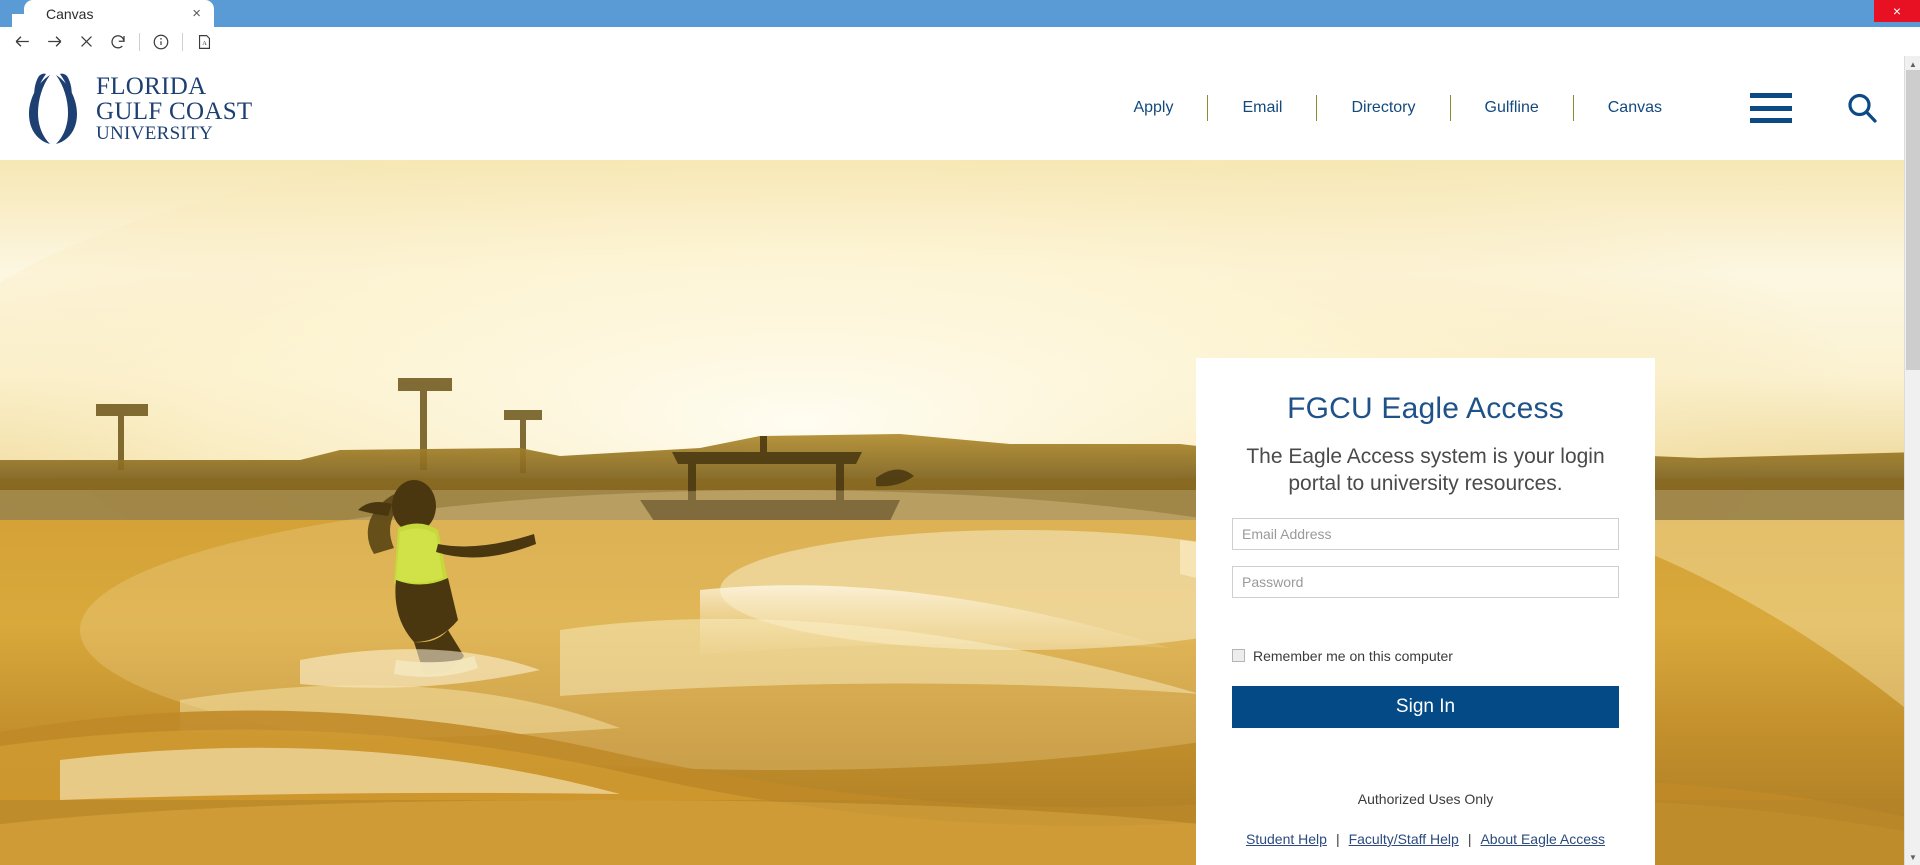 This screenshot has height=865, width=1920. I want to click on nav-link-email: Email, so click(1262, 108).